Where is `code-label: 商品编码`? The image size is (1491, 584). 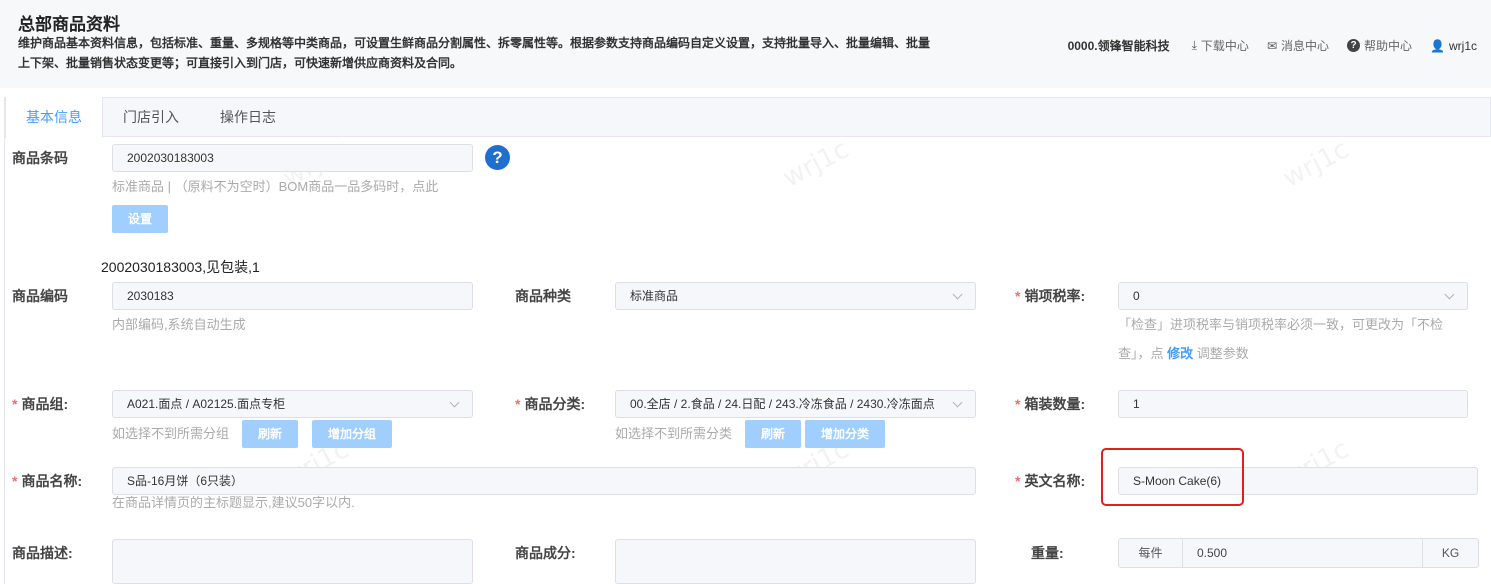
code-label: 商品编码 is located at coordinates (40, 296).